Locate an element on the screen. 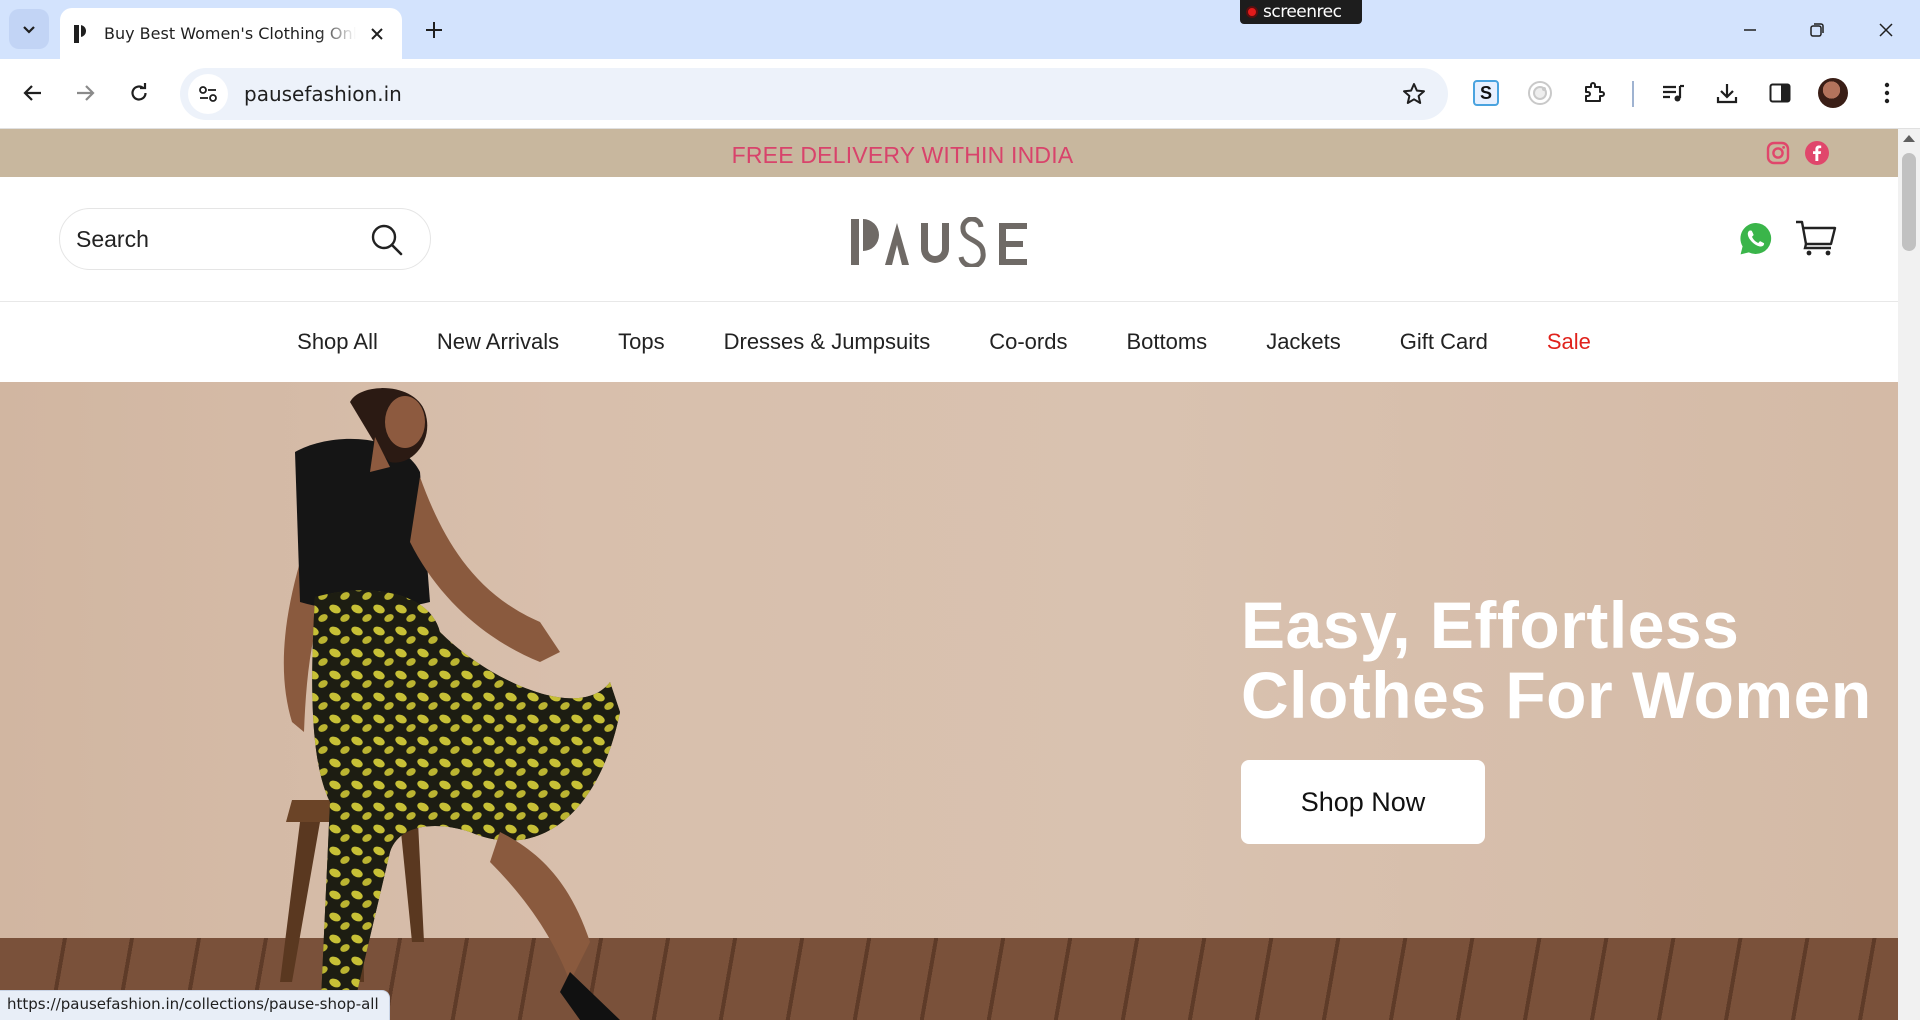 The height and width of the screenshot is (1020, 1920). download-icon is located at coordinates (1727, 94).